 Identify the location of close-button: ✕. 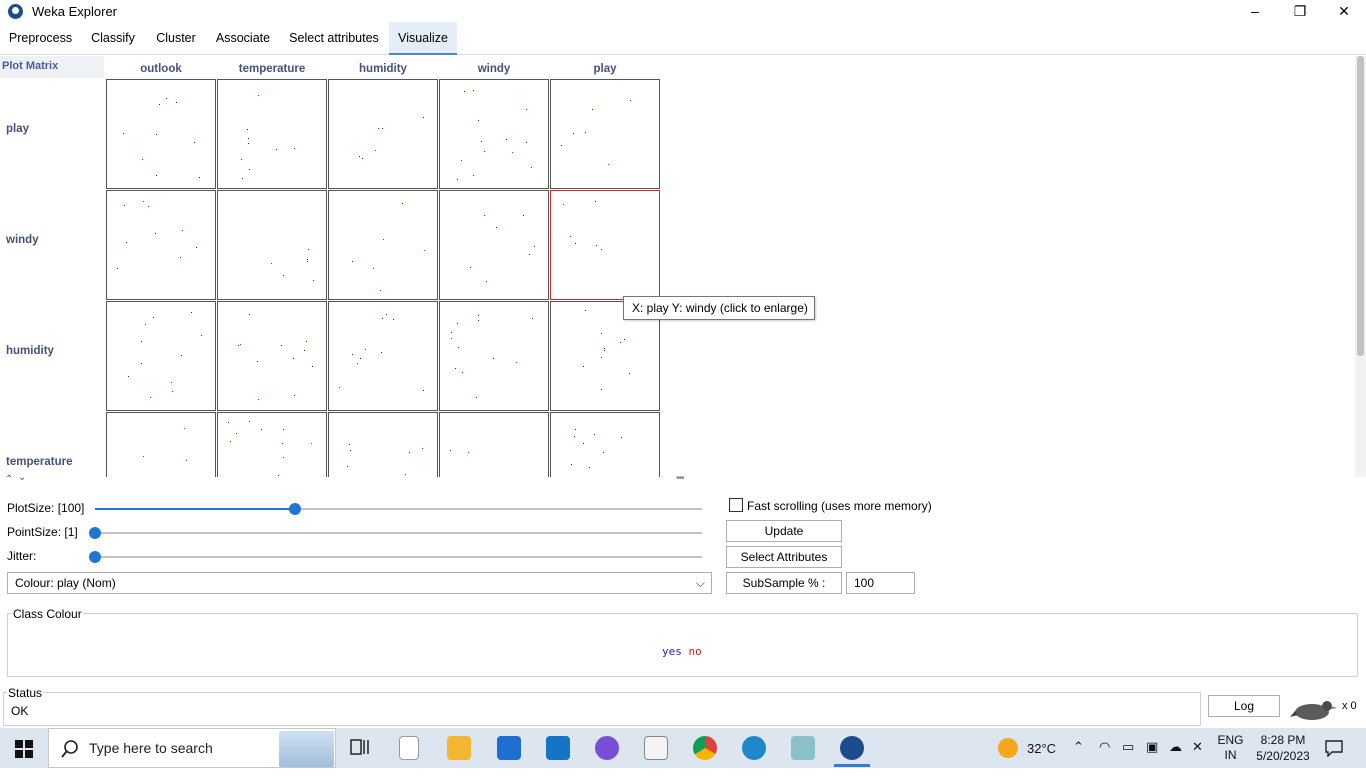
(1343, 11).